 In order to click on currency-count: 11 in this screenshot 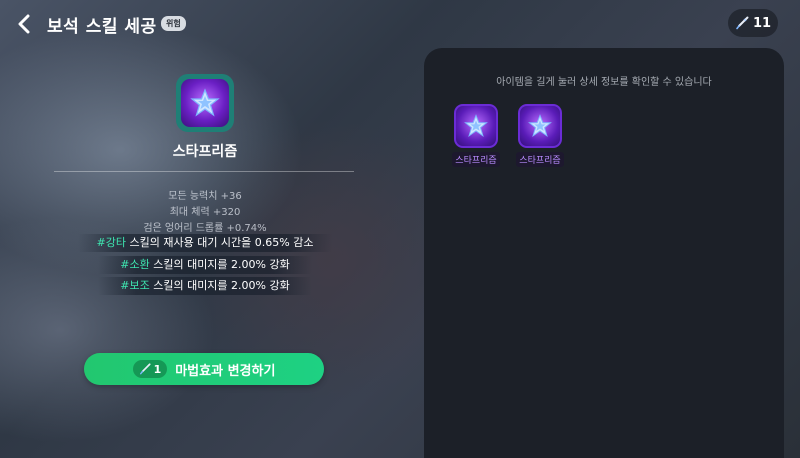, I will do `click(762, 23)`.